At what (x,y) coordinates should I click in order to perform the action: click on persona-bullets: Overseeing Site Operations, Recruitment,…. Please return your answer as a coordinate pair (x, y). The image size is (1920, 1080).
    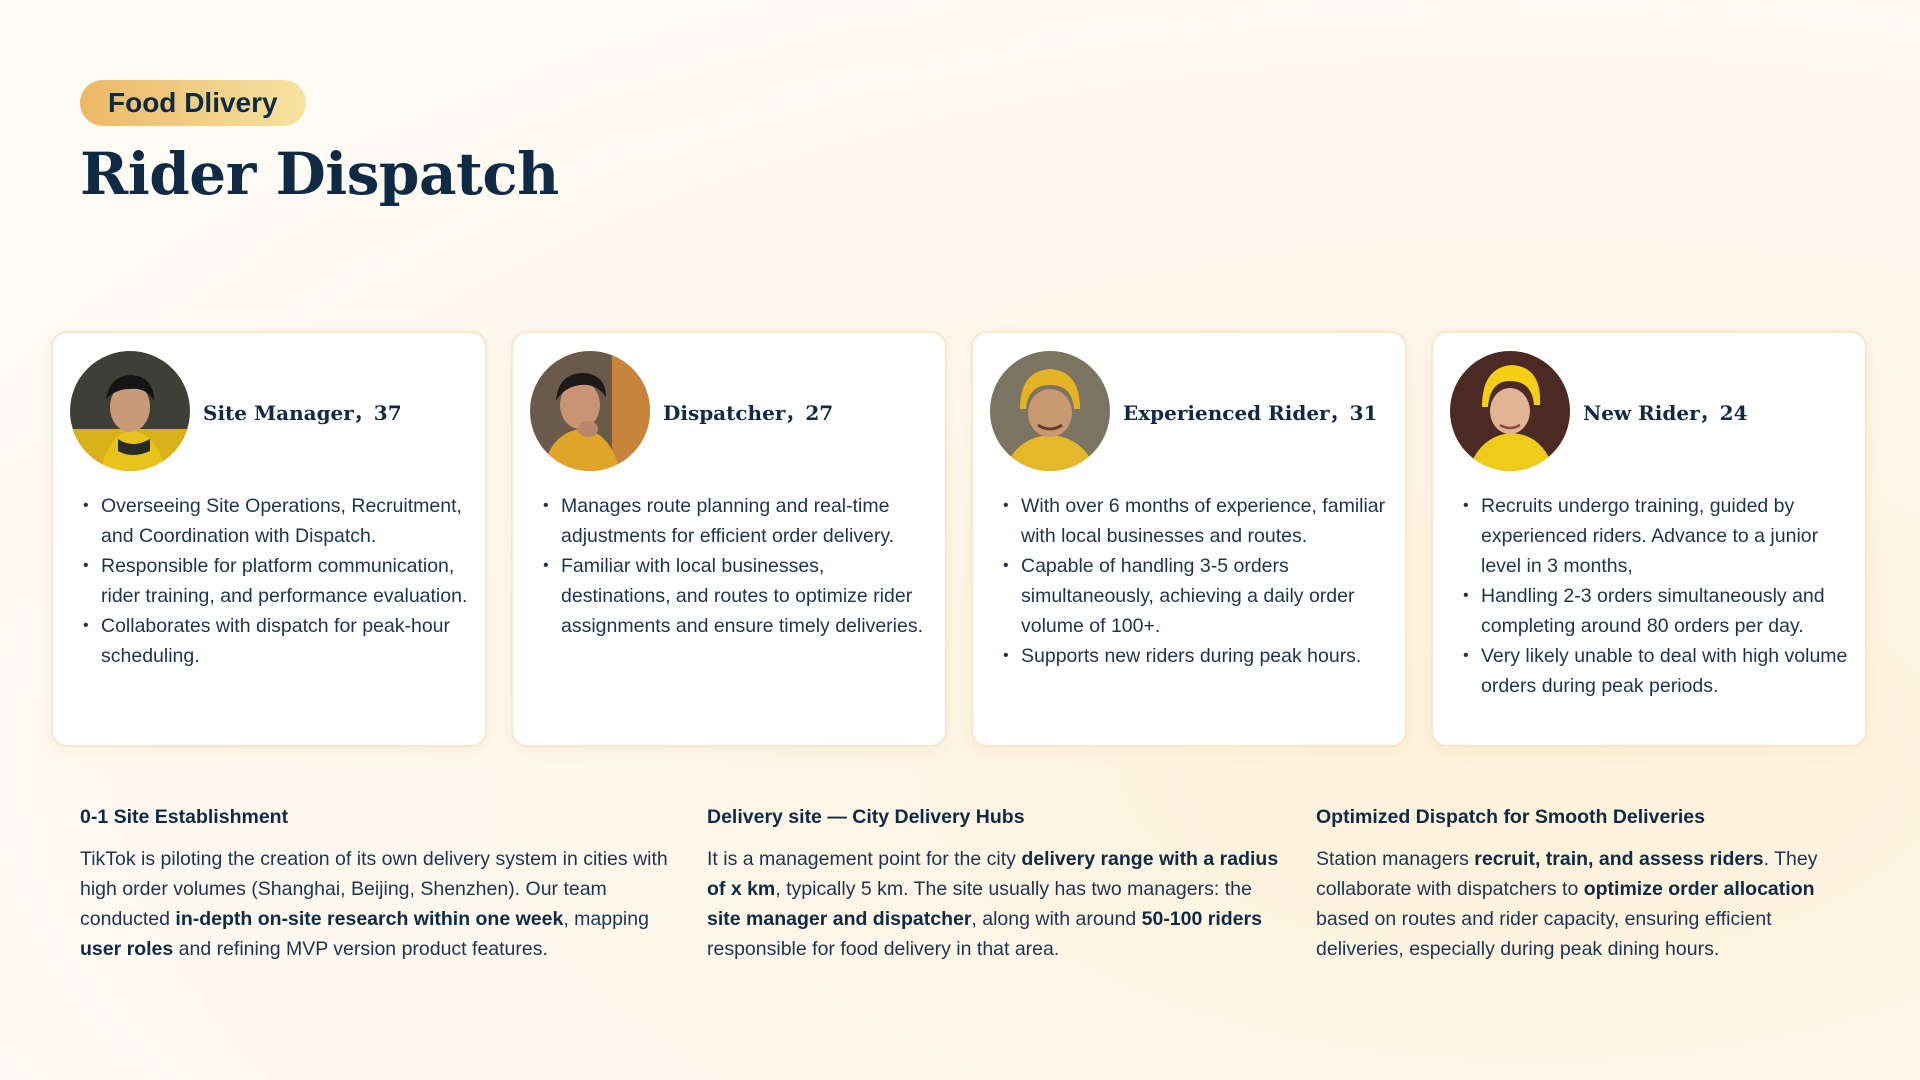
    Looking at the image, I should click on (278, 581).